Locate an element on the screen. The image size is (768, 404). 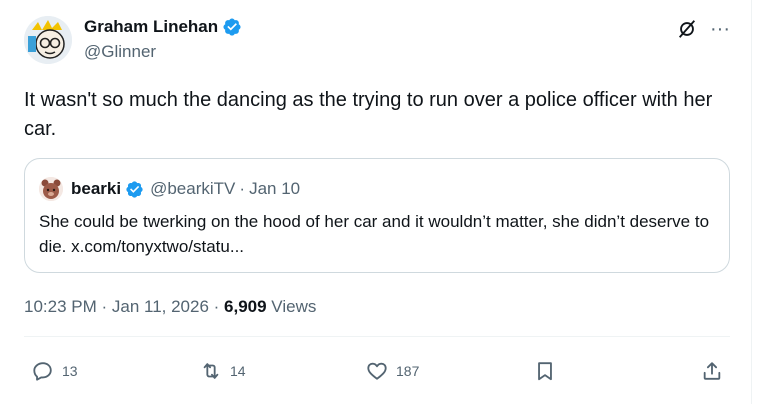
quoted-verified-badge-icon is located at coordinates (134, 189).